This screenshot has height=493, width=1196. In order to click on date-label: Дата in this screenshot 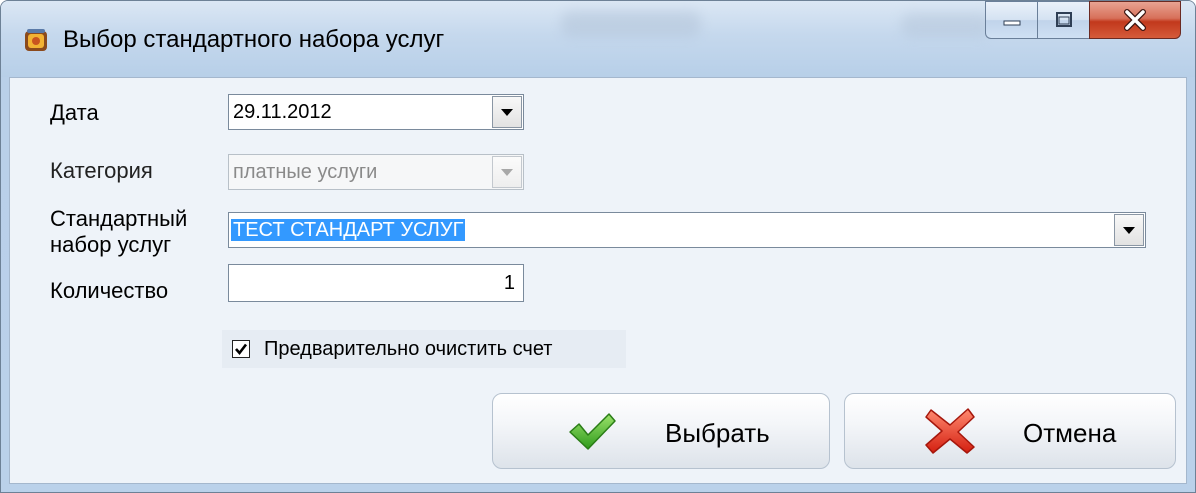, I will do `click(74, 112)`.